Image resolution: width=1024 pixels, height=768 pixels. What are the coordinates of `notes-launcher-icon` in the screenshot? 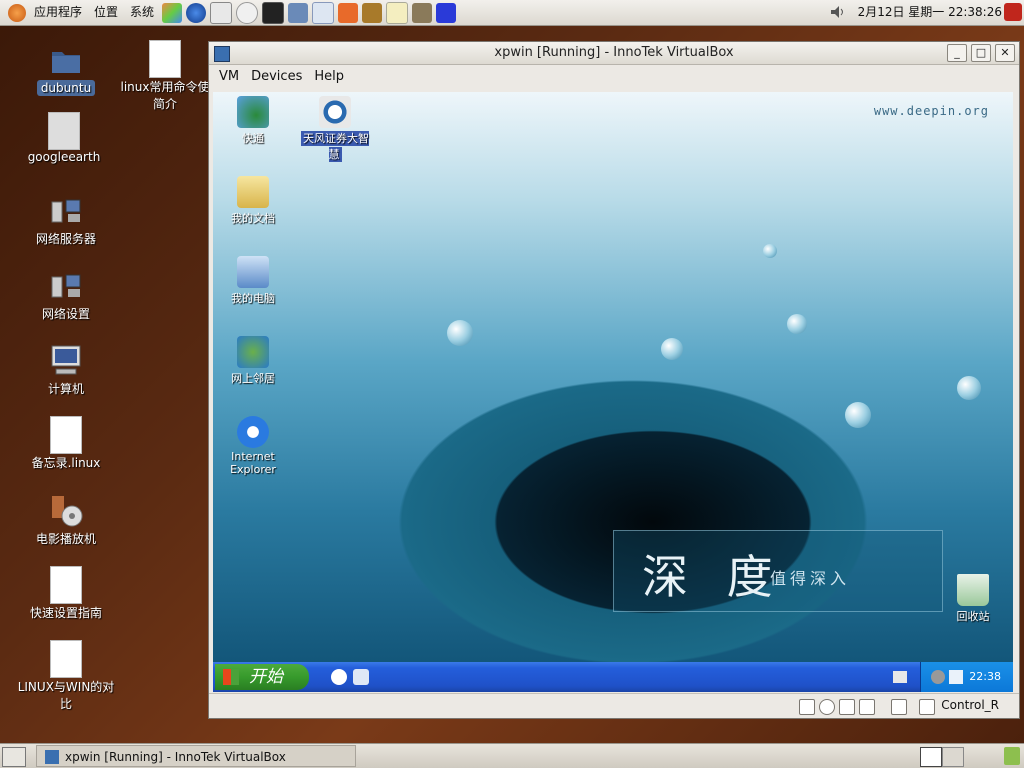 It's located at (446, 12).